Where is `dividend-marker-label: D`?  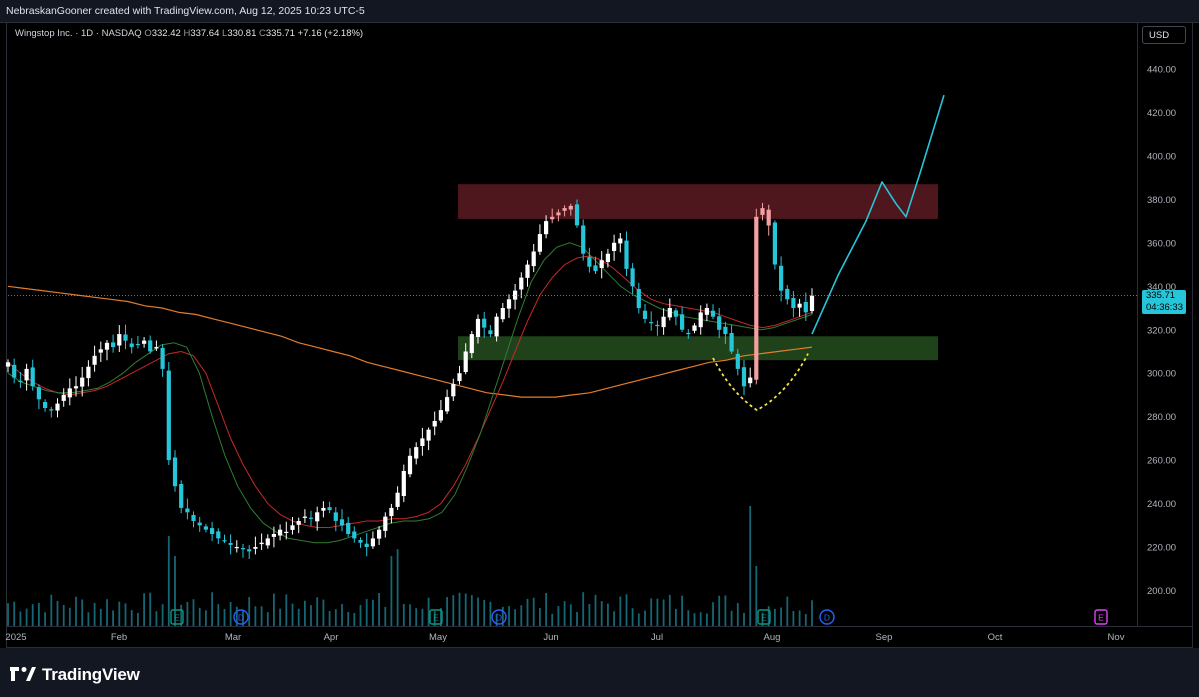 dividend-marker-label: D is located at coordinates (499, 618).